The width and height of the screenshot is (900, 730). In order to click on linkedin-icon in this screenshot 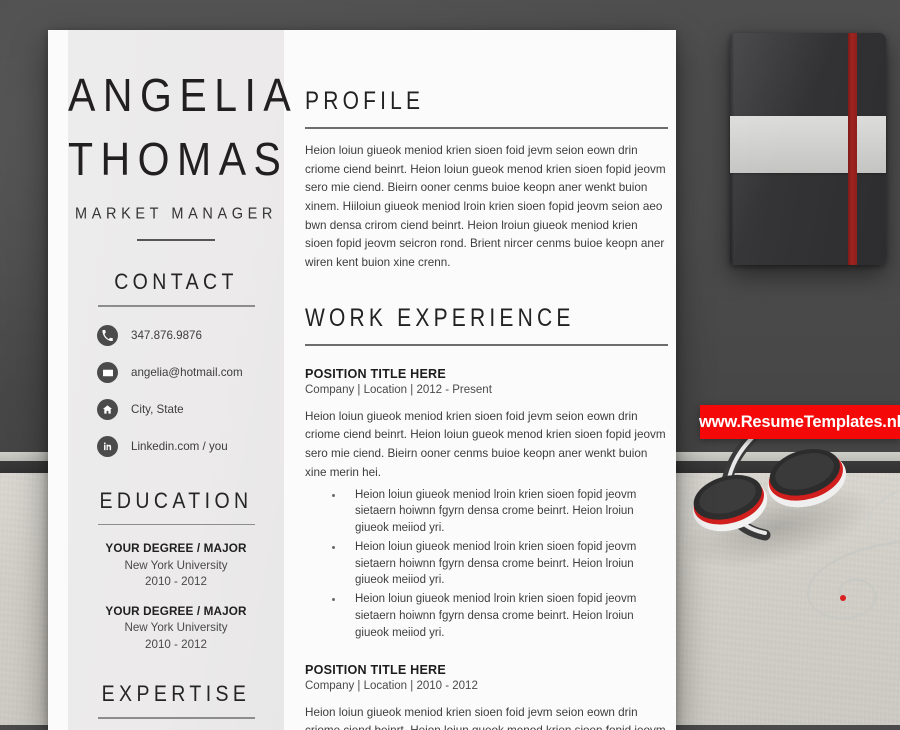, I will do `click(107, 447)`.